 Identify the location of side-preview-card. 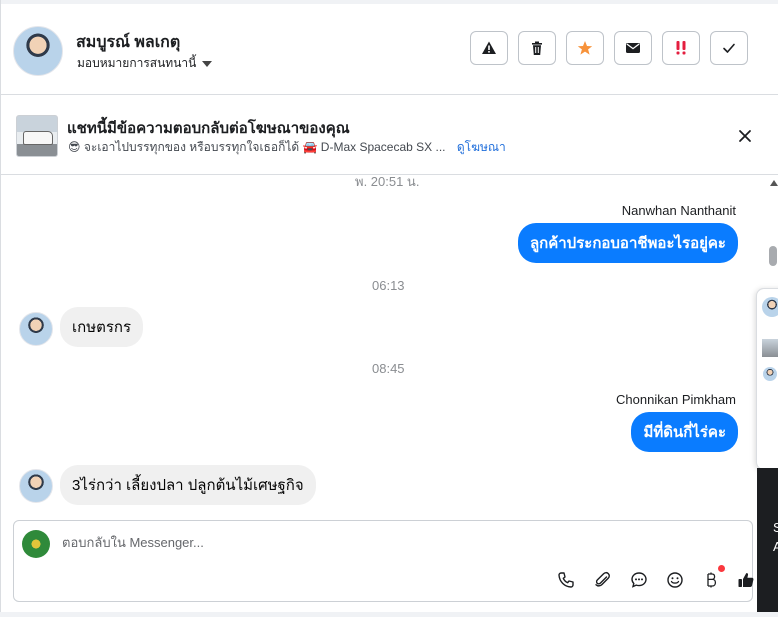
(767, 379).